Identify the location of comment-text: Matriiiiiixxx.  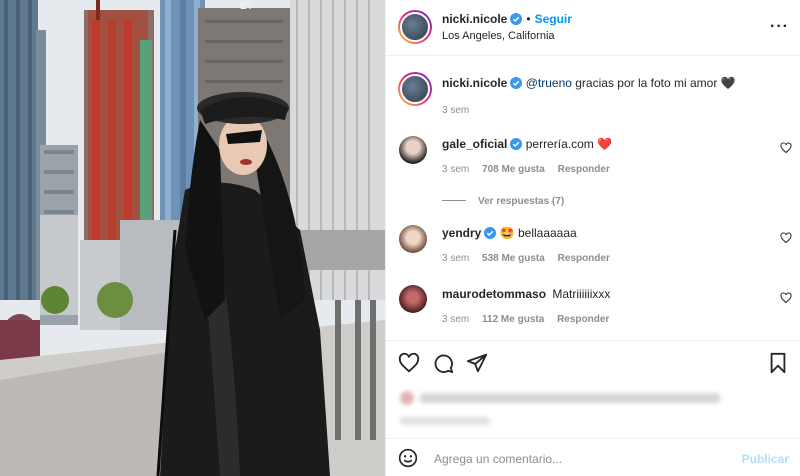
(581, 294).